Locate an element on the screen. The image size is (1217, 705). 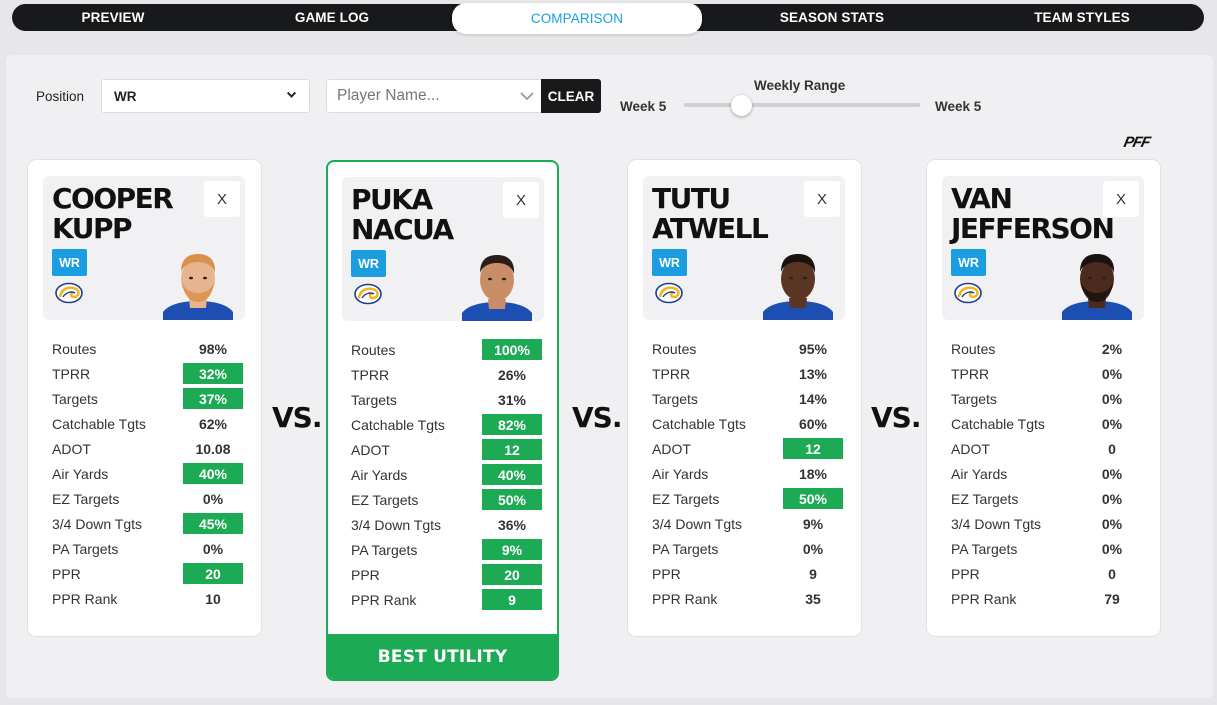
stat-label: PA Targets is located at coordinates (984, 548).